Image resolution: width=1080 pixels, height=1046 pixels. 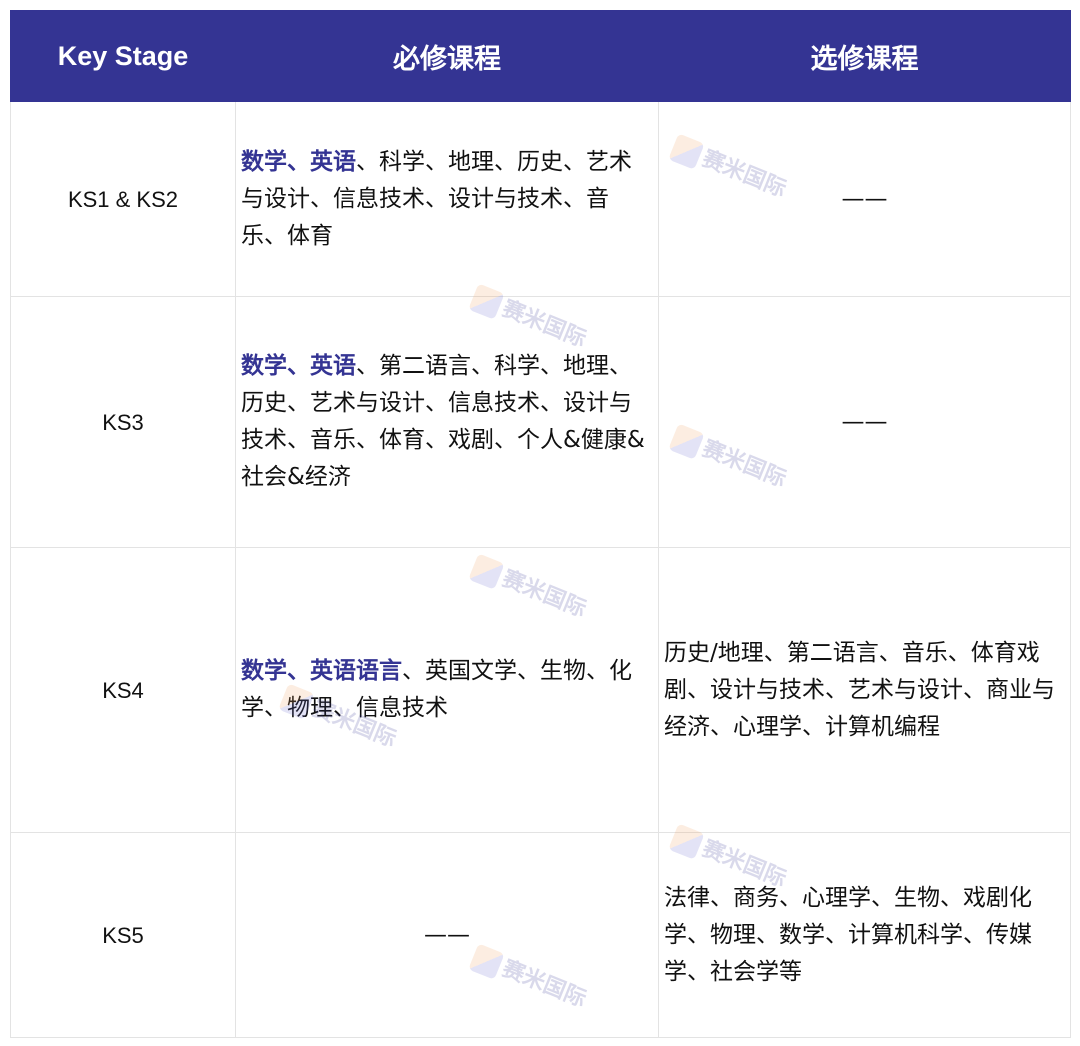 What do you see at coordinates (123, 199) in the screenshot?
I see `stage-cell: KS1 & KS2` at bounding box center [123, 199].